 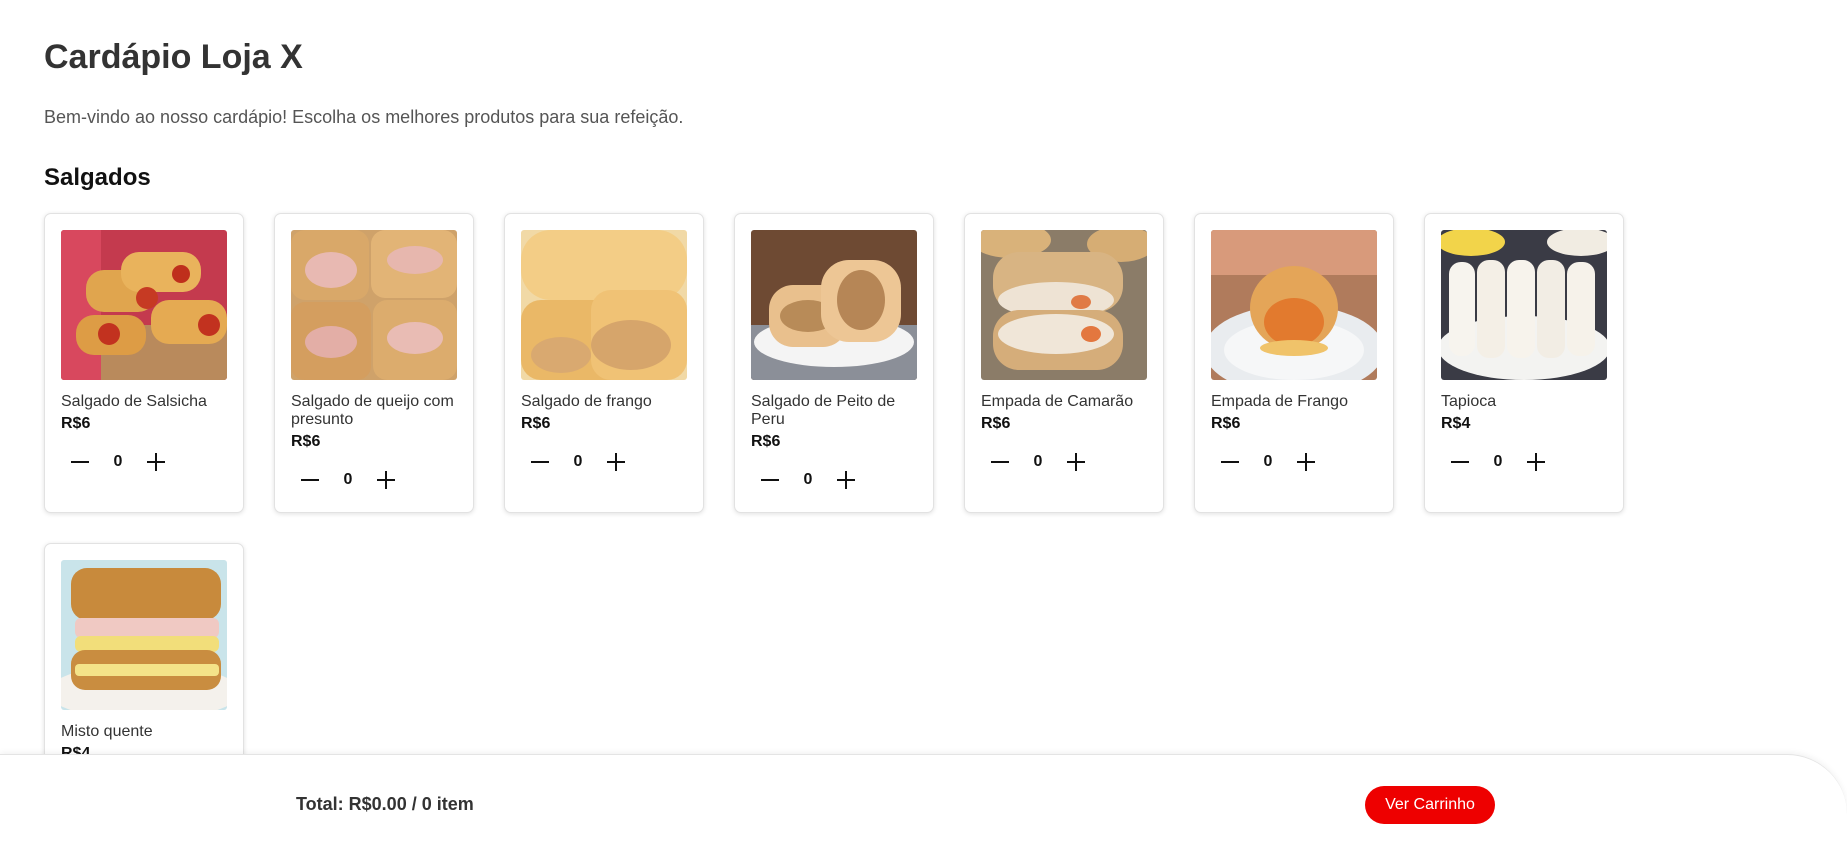 I want to click on salgado-frango-image, so click(x=604, y=305).